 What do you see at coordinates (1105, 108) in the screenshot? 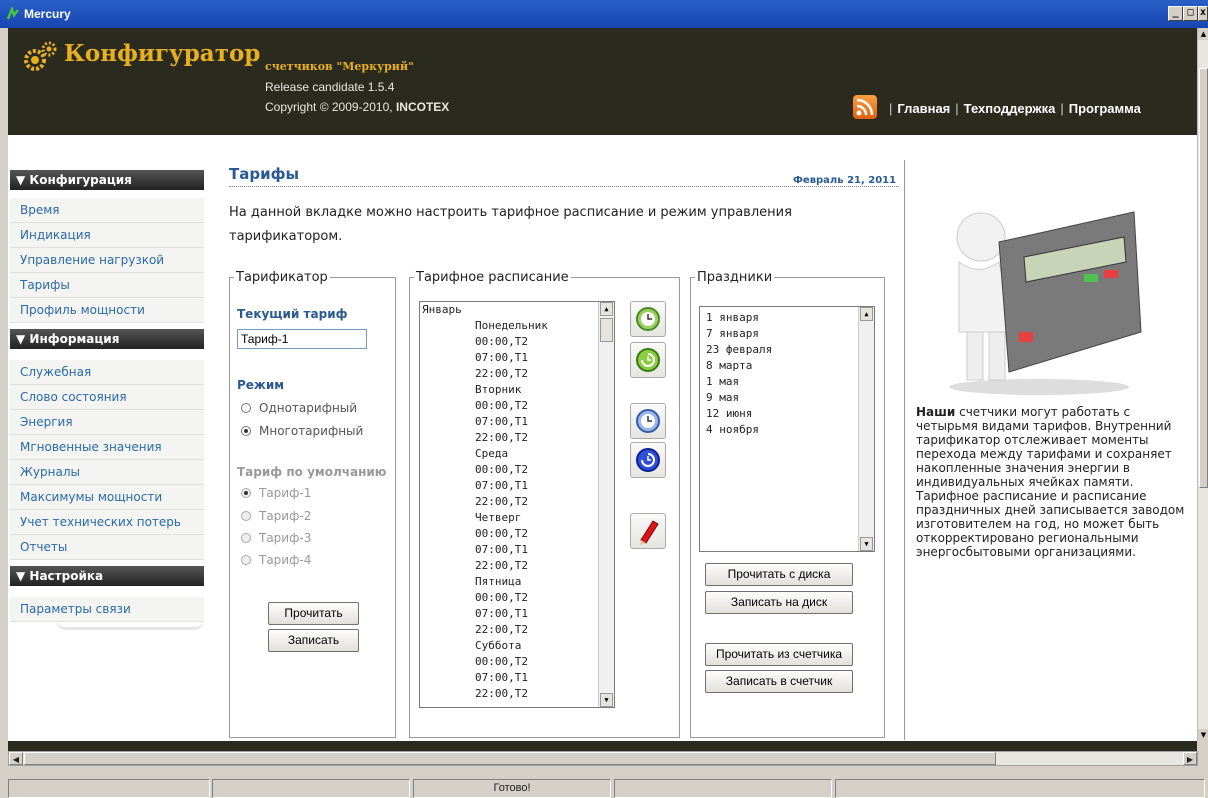
I see `nav-link-program: Программа` at bounding box center [1105, 108].